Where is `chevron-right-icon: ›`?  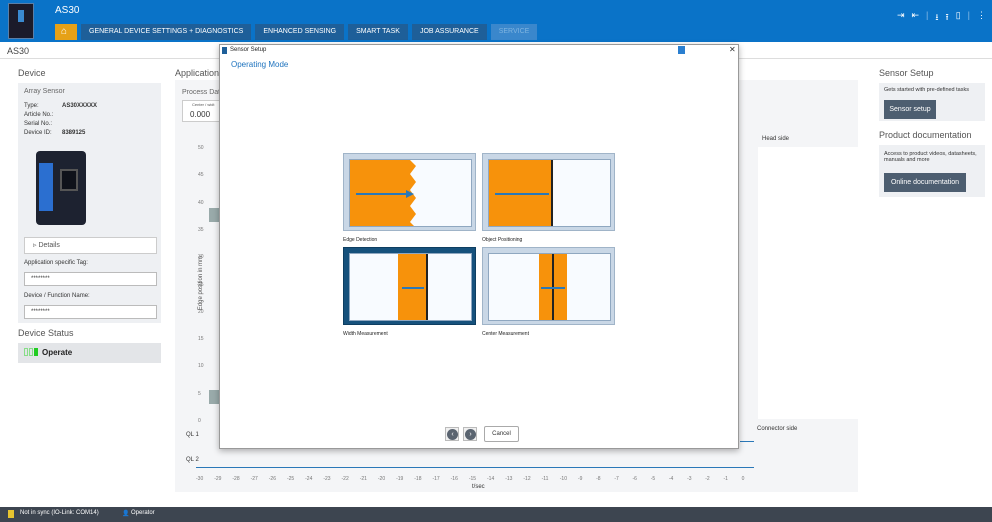 chevron-right-icon: › is located at coordinates (470, 434).